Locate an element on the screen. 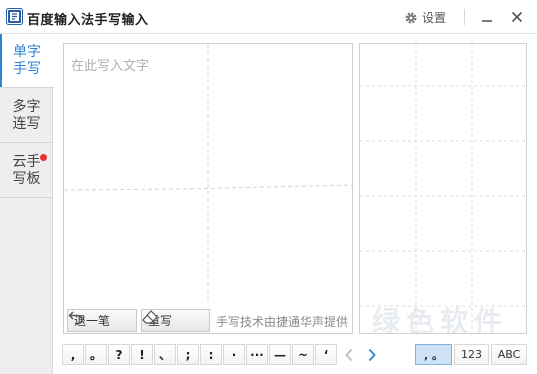  close-button is located at coordinates (517, 17).